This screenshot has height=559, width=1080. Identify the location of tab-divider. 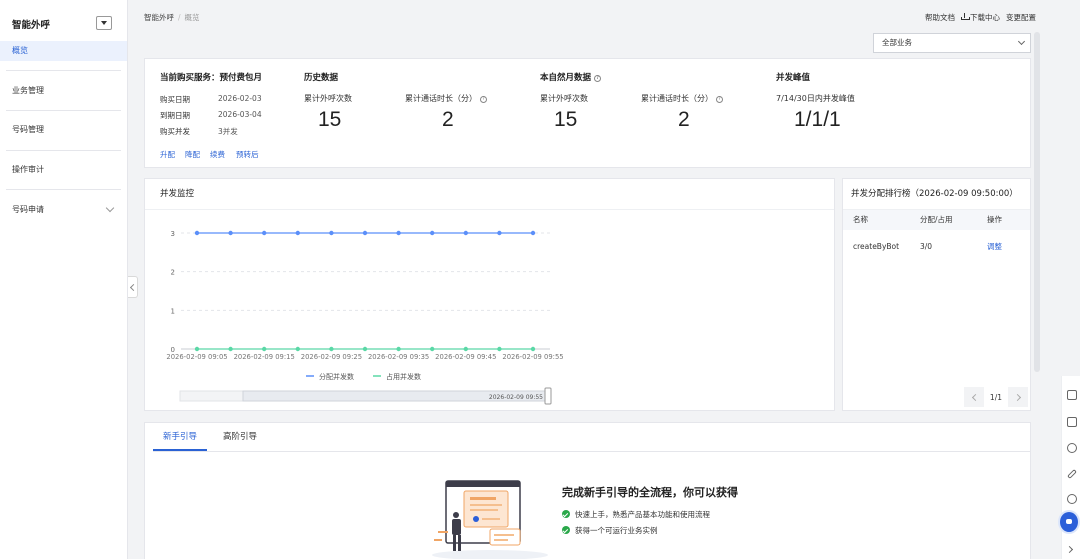
(591, 451).